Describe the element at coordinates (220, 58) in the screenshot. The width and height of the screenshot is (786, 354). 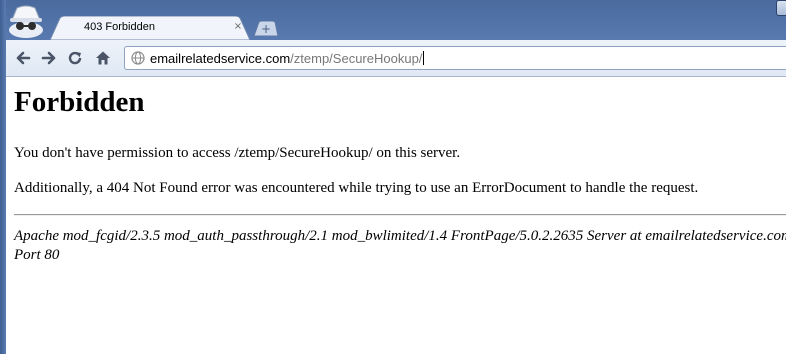
I see `url-host: emailrelatedservice.com` at that location.